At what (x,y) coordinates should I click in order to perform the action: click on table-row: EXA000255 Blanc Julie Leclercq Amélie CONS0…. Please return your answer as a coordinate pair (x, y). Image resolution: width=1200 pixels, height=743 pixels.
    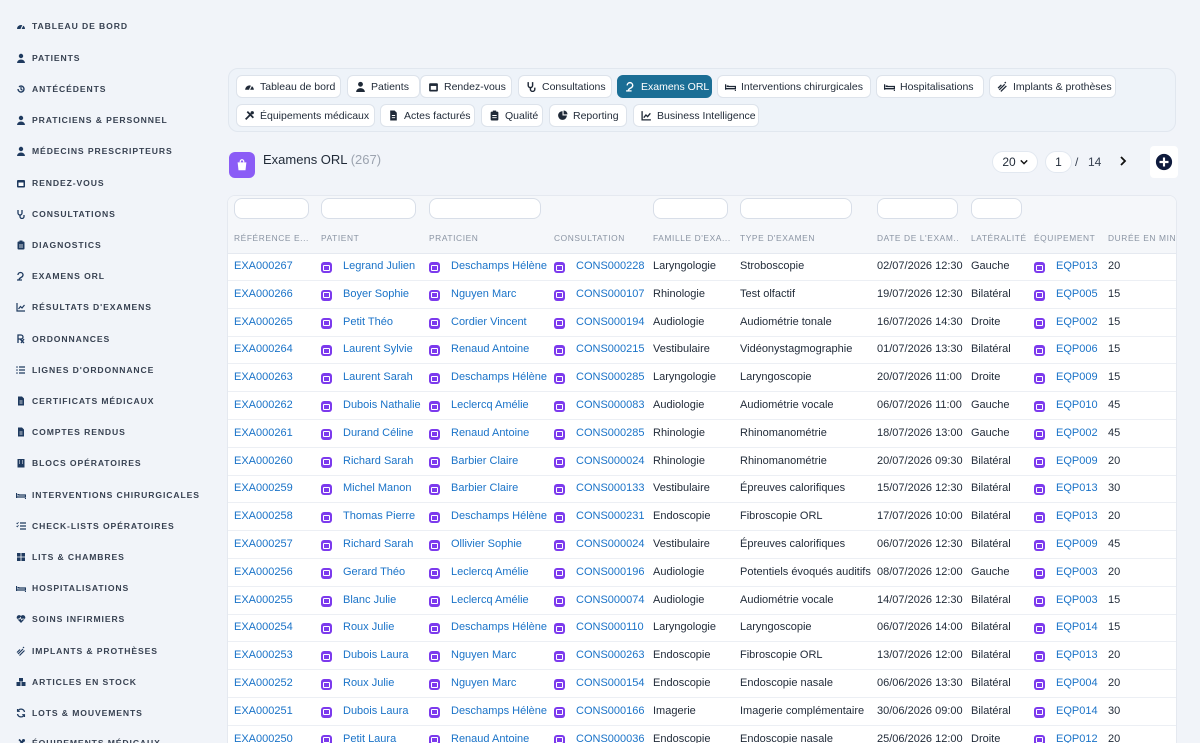
    Looking at the image, I should click on (702, 601).